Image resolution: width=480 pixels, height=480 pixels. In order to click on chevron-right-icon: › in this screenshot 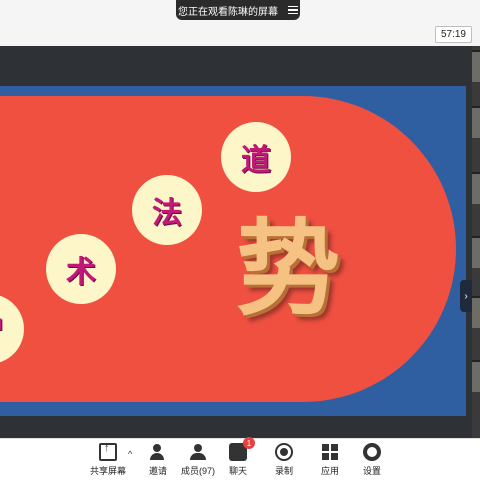, I will do `click(466, 296)`.